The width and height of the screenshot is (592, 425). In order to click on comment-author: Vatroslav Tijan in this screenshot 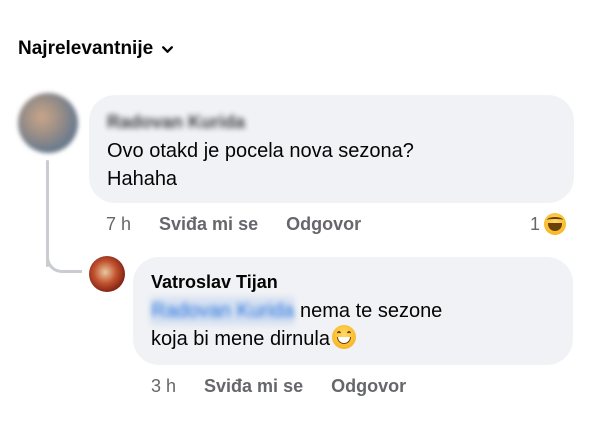, I will do `click(353, 282)`.